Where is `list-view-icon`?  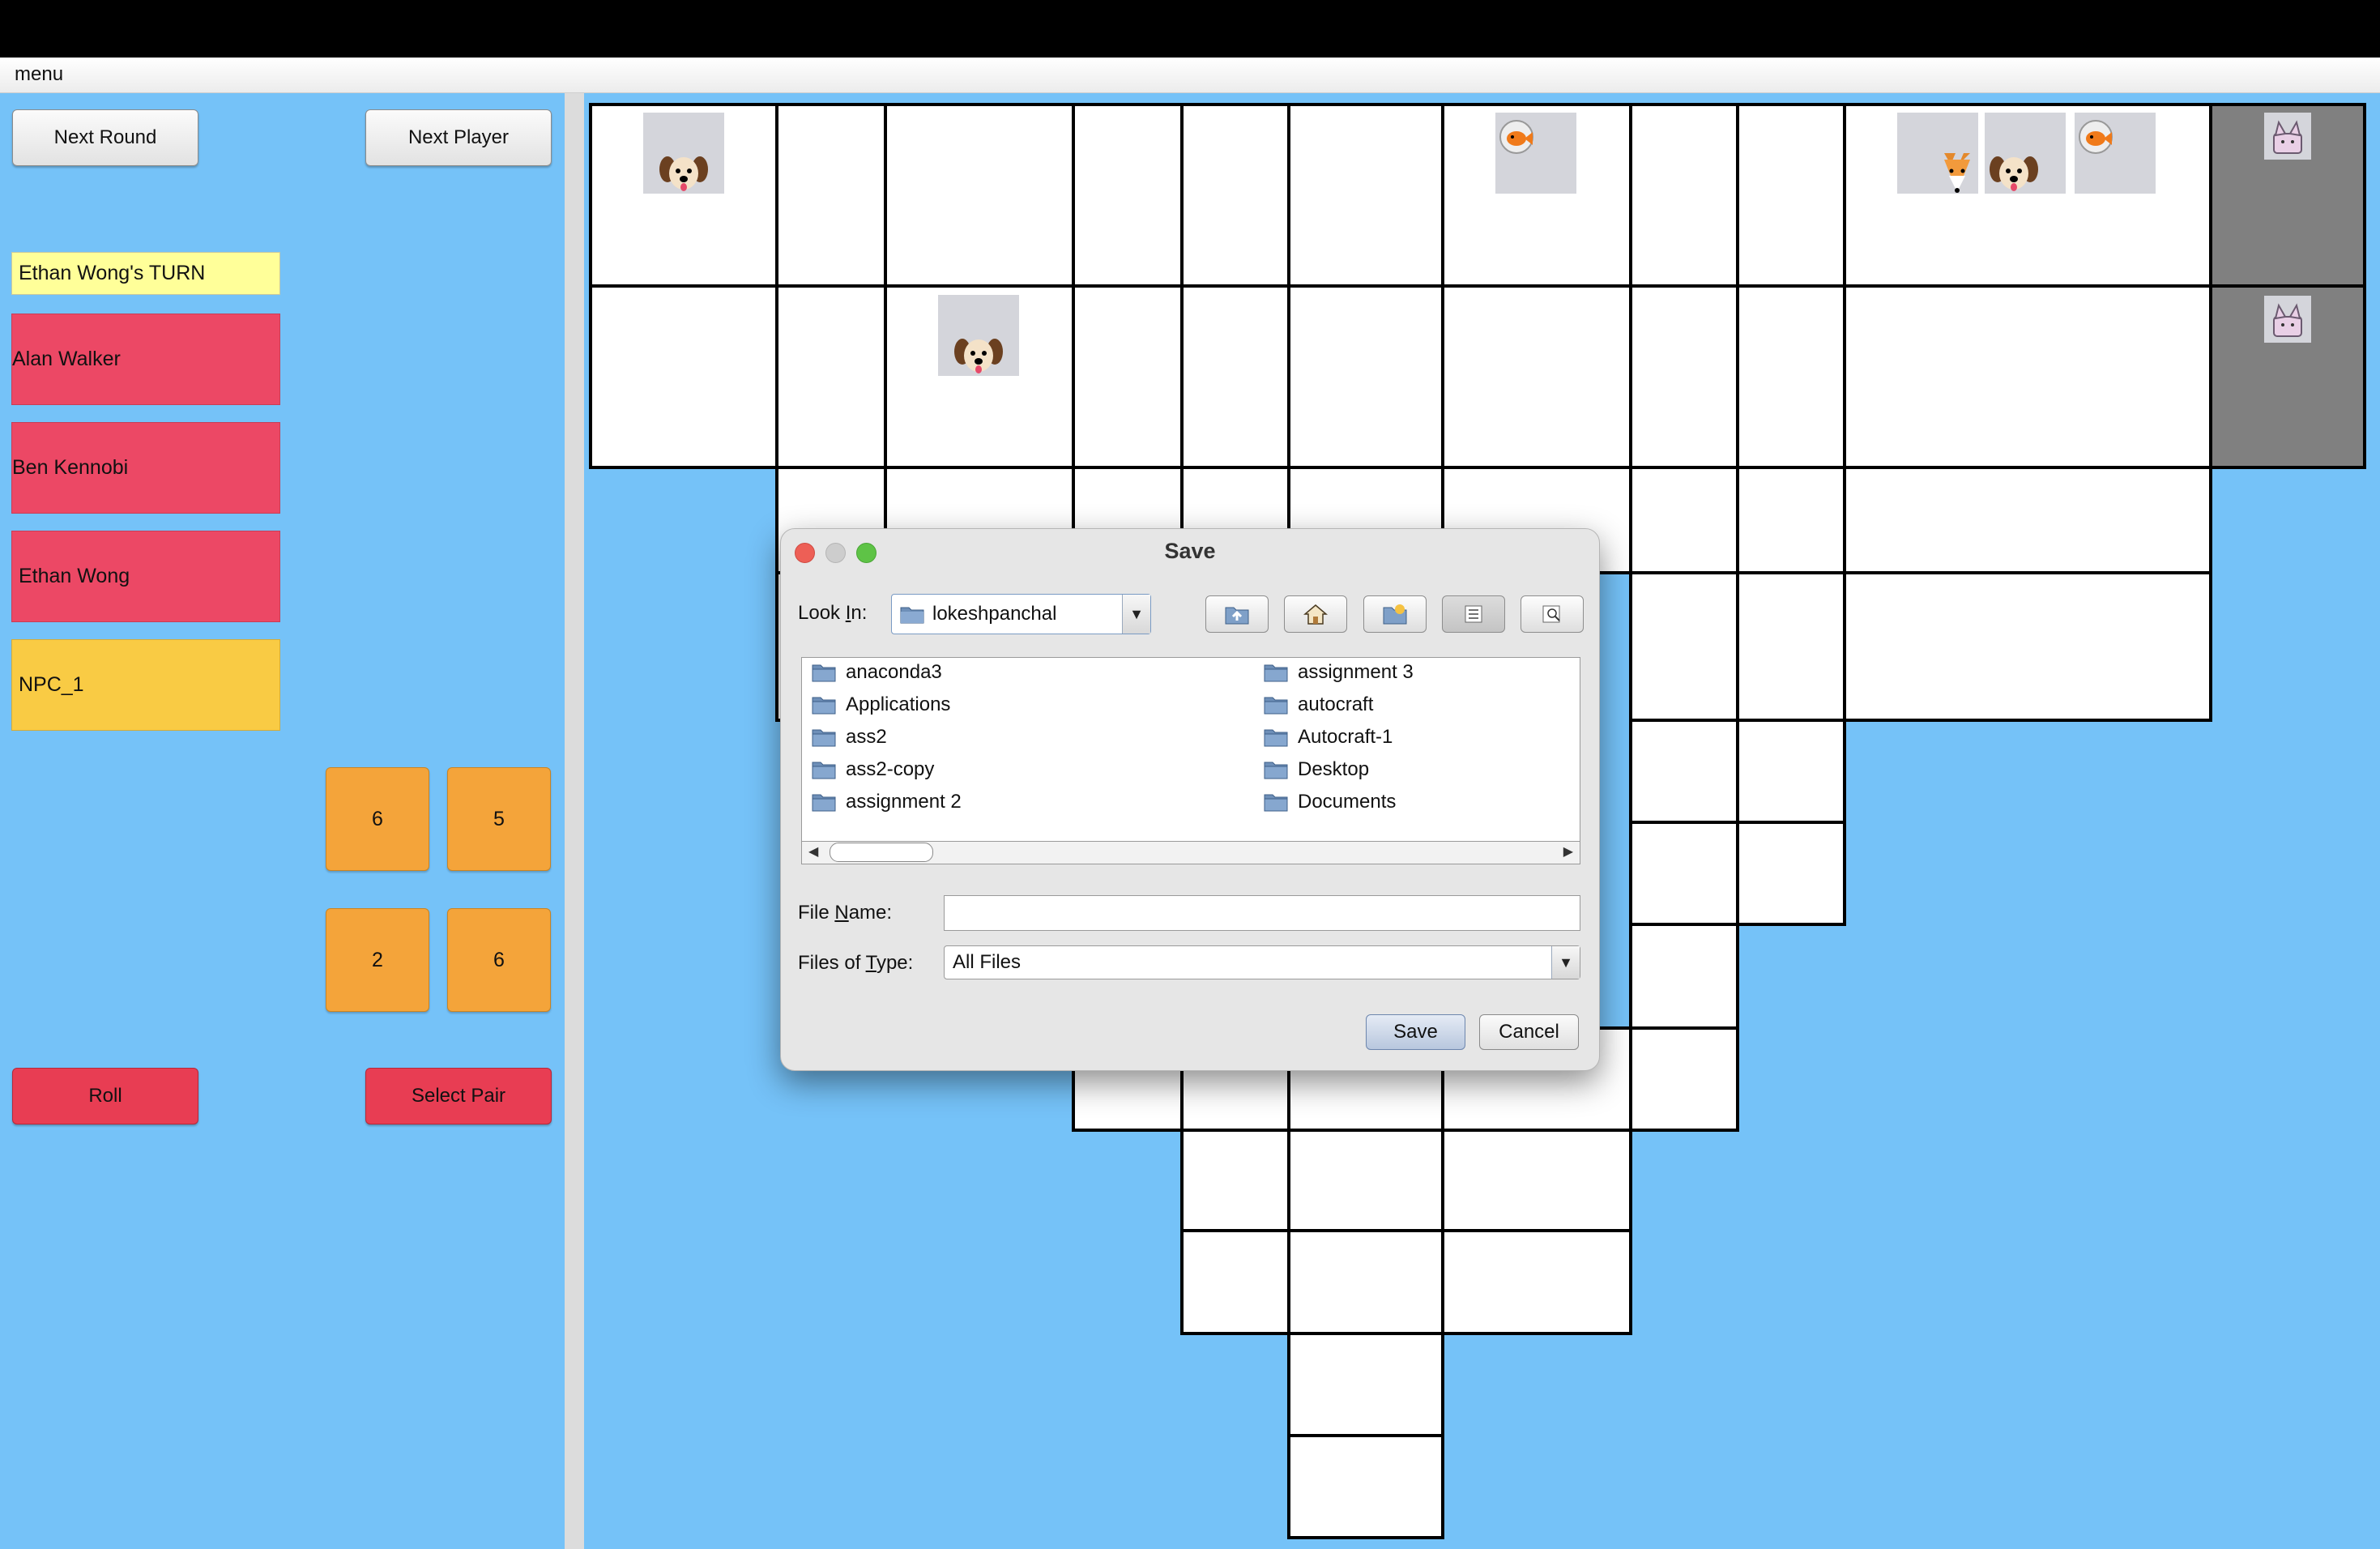 list-view-icon is located at coordinates (1473, 614).